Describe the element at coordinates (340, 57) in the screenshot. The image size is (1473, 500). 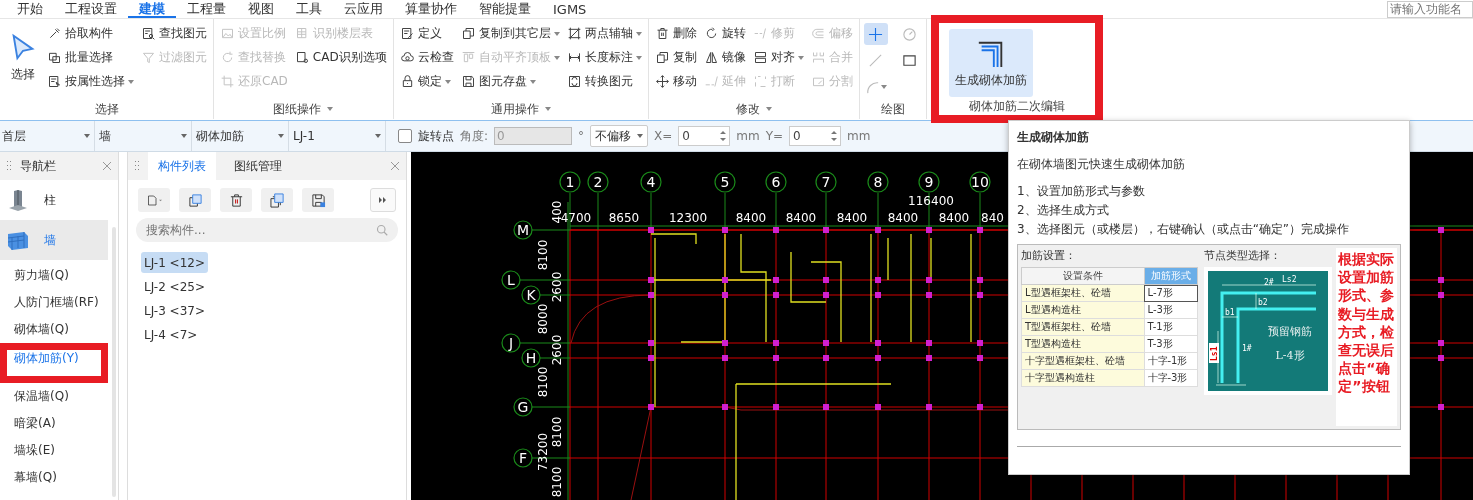
I see `ribbon-button: CAD识别选项` at that location.